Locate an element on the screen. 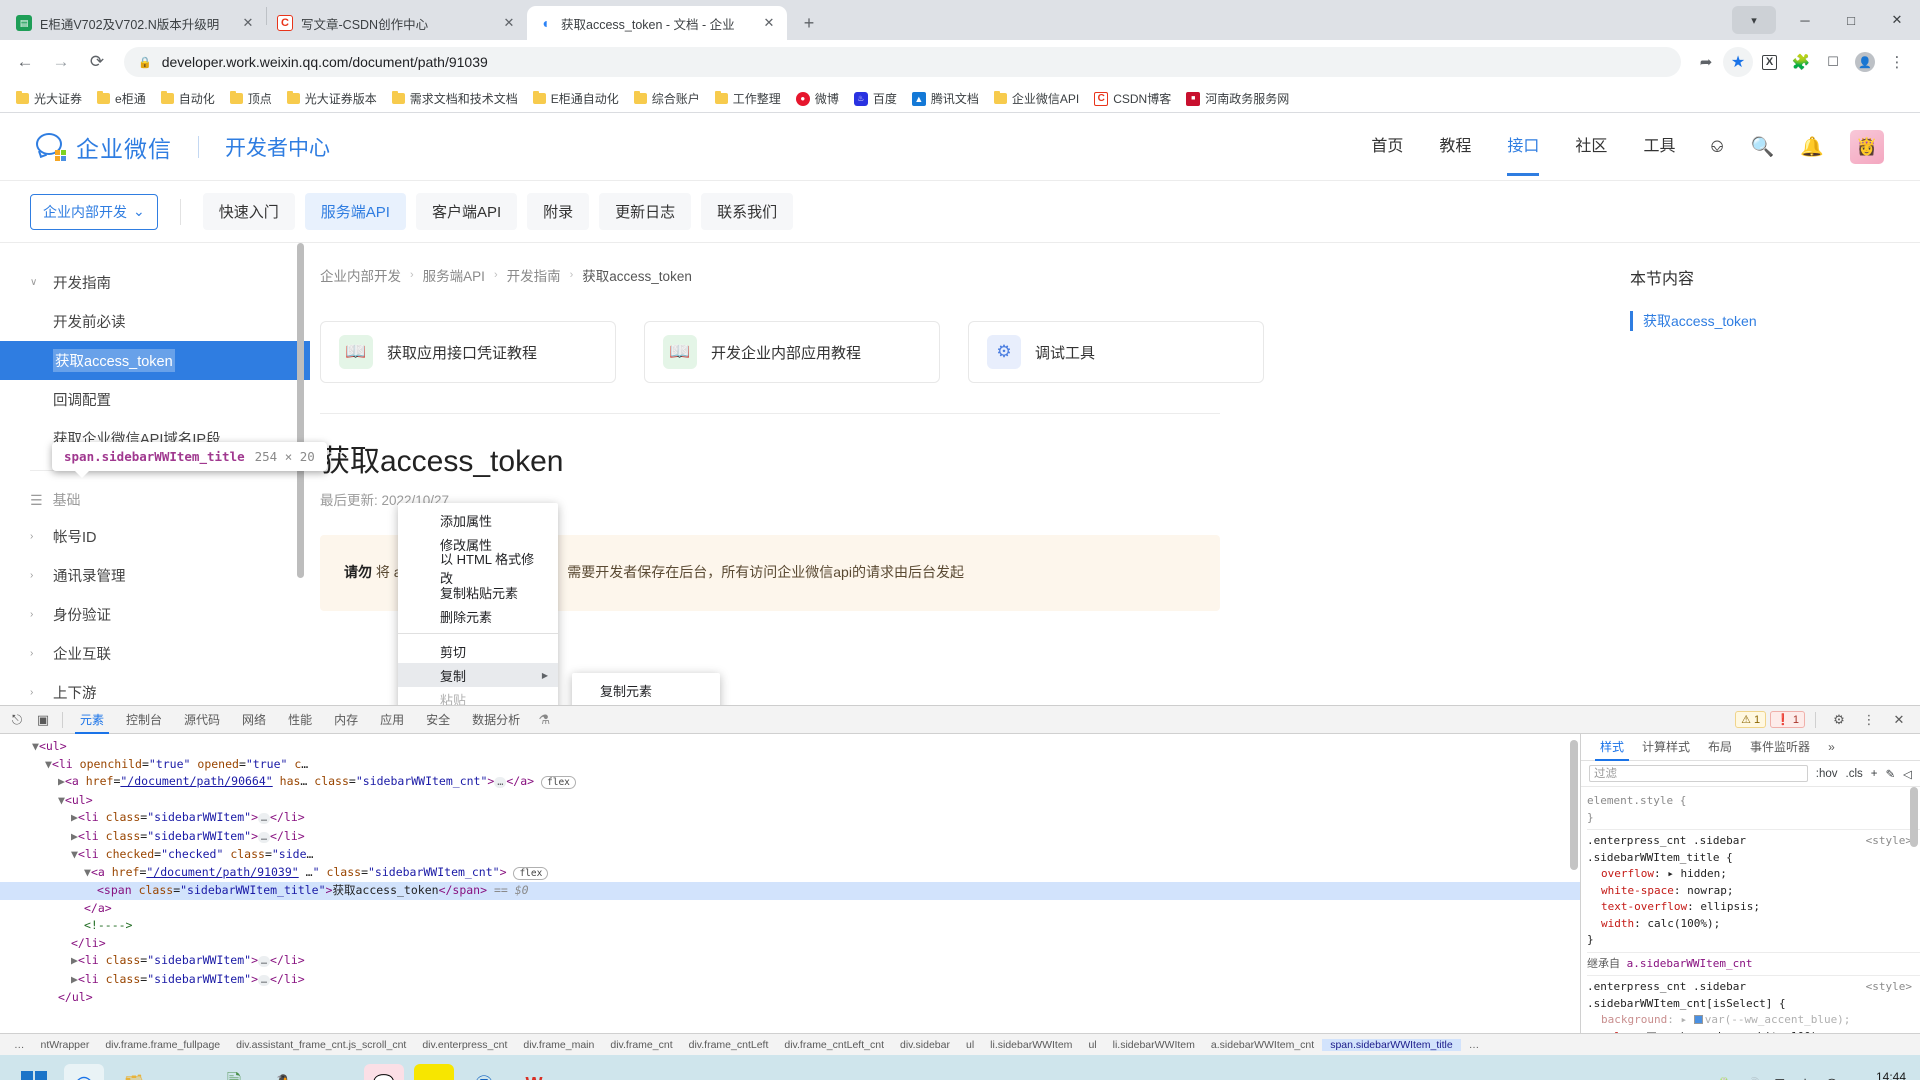 The height and width of the screenshot is (1080, 1920). styles-tab-overflow-icon: » is located at coordinates (1831, 747).